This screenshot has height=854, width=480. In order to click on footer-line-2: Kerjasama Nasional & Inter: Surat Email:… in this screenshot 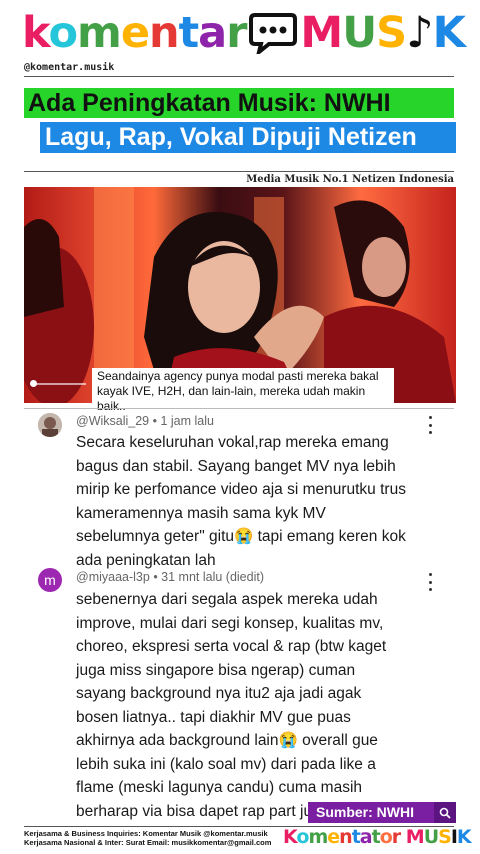, I will do `click(148, 842)`.